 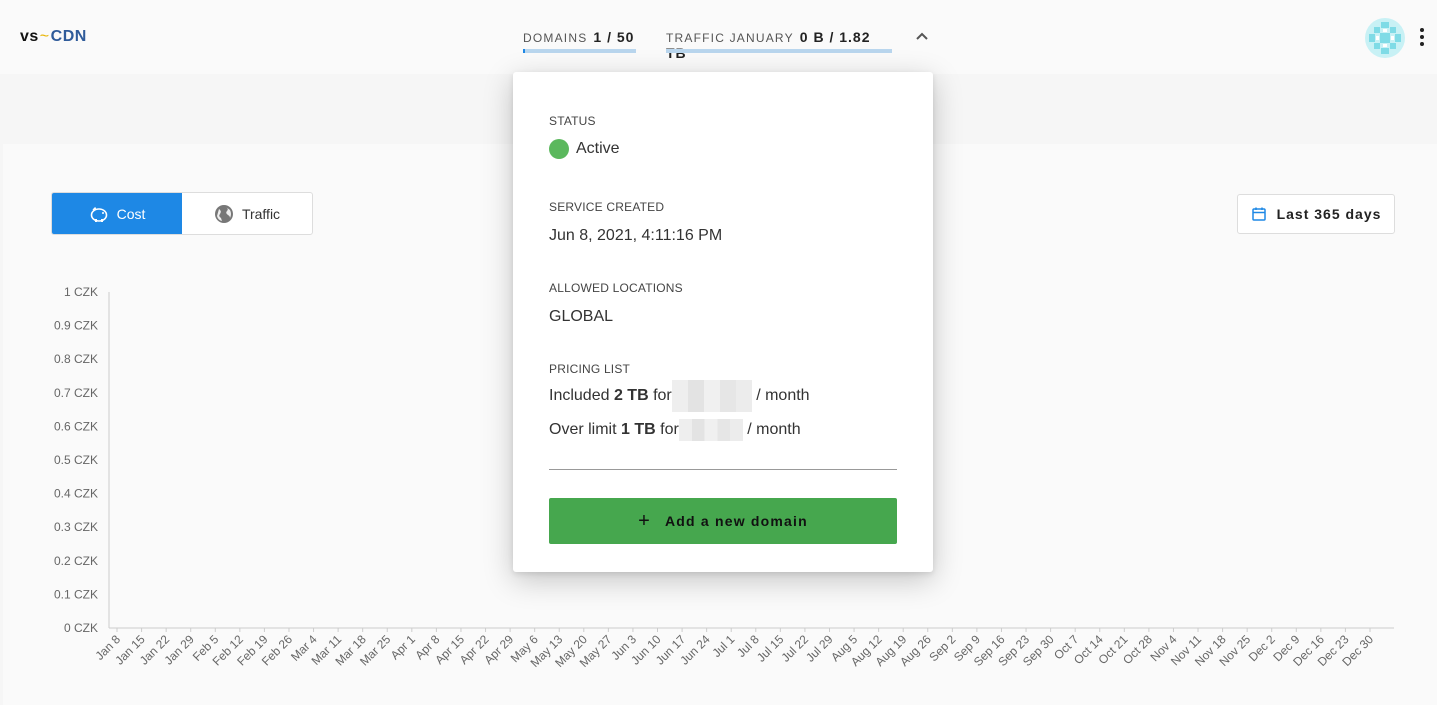 I want to click on x-tick-label: Jul 22, so click(x=794, y=648).